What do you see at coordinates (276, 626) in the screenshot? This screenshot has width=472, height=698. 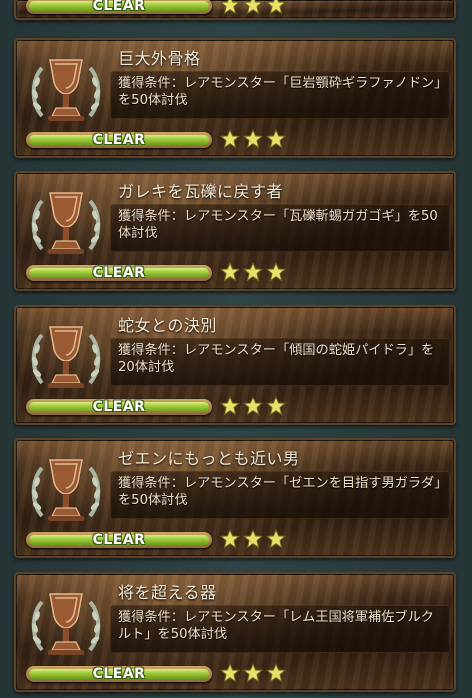 I see `achievement-description: 獲得条件：レアモンスター「レム王国将軍補佐ブルクルト」を50体討伐` at bounding box center [276, 626].